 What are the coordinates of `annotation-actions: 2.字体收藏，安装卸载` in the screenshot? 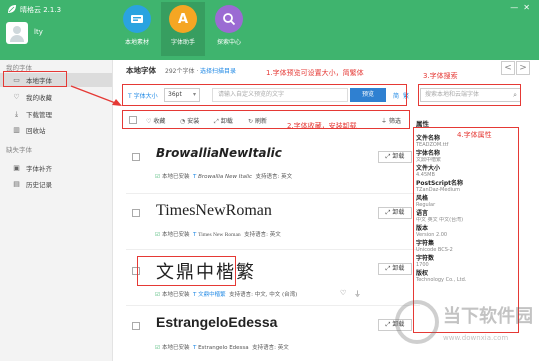 It's located at (322, 126).